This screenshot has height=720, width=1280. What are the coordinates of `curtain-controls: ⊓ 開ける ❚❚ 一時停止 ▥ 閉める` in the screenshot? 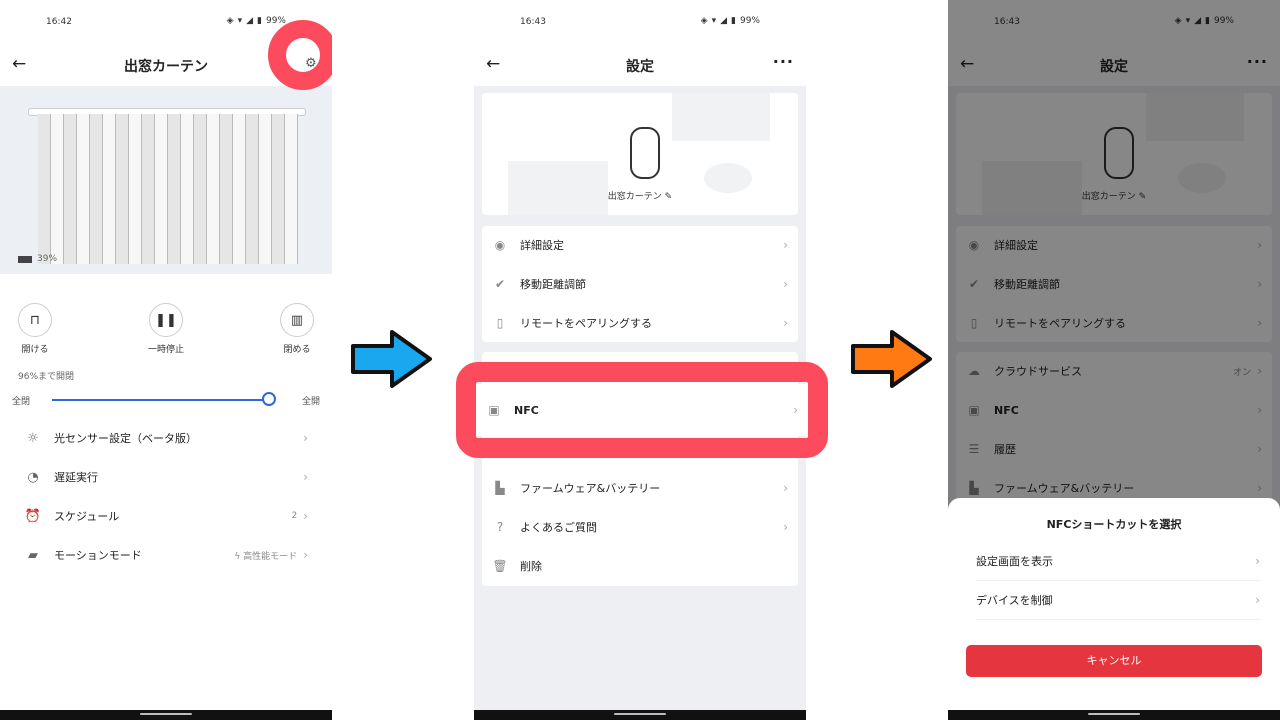 It's located at (166, 331).